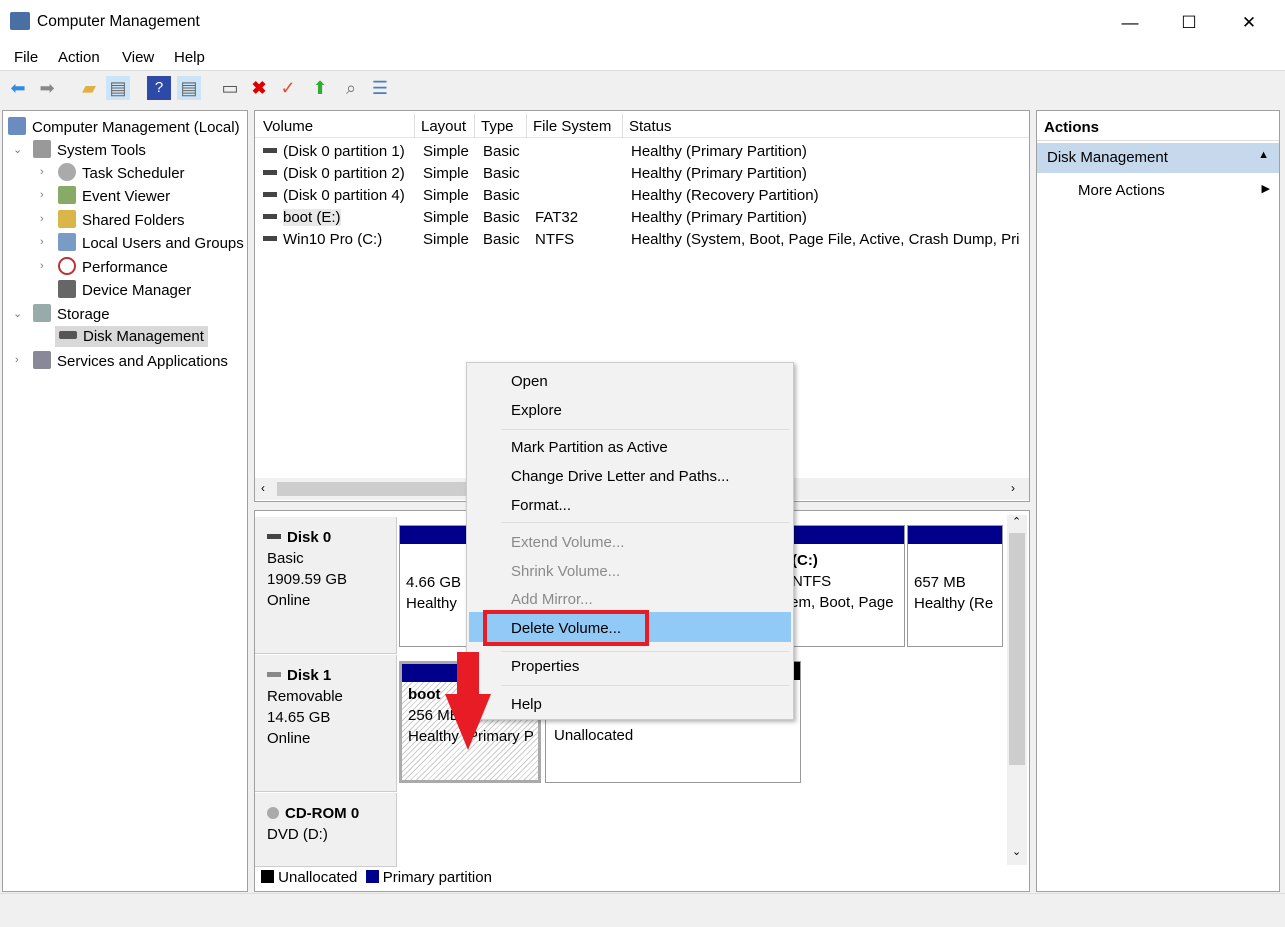 The height and width of the screenshot is (927, 1285). What do you see at coordinates (1178, 190) in the screenshot?
I see `more-actions: More Actions ▶` at bounding box center [1178, 190].